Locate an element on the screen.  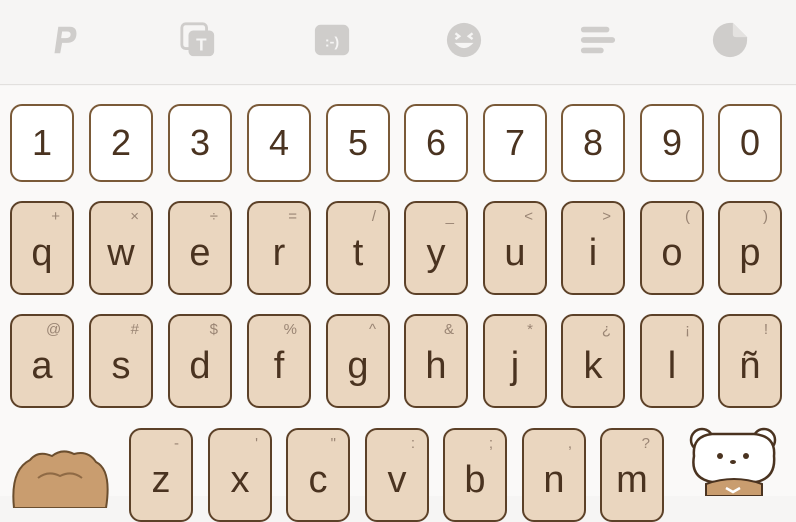
key-y: _ y is located at coordinates (436, 248).